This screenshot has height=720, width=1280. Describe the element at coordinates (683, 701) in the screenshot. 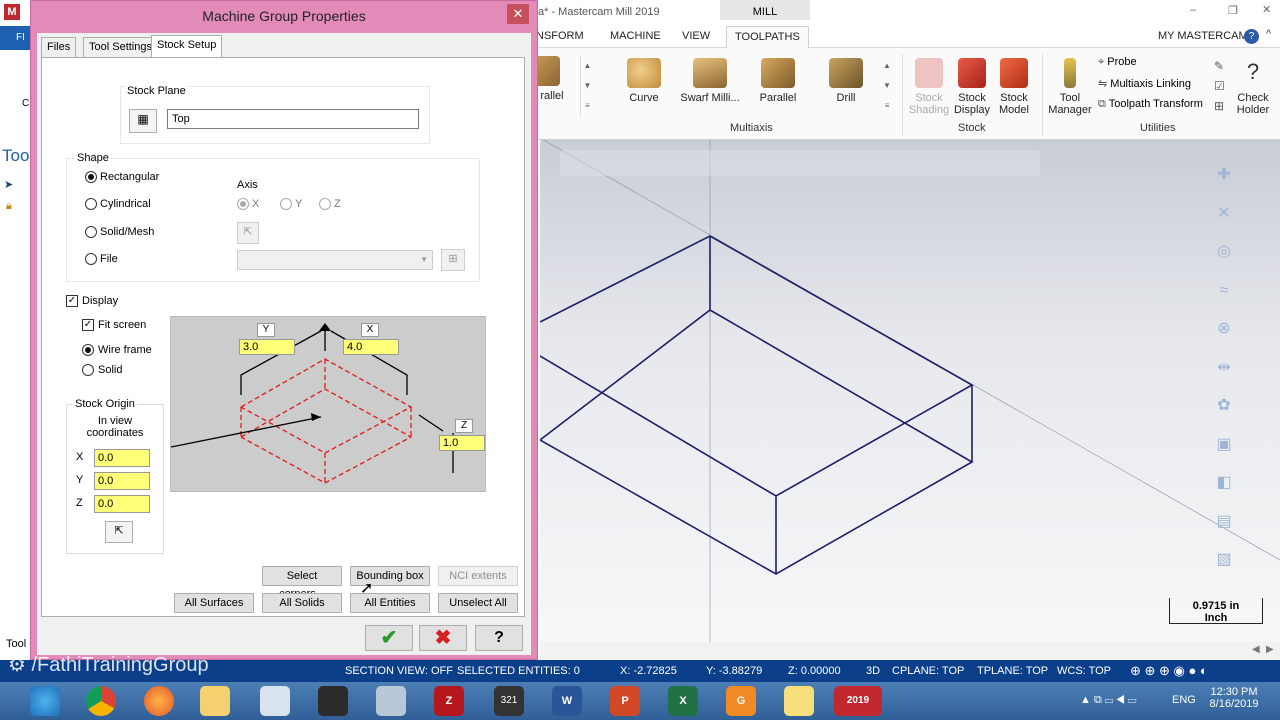

I see `excel-icon: X` at that location.